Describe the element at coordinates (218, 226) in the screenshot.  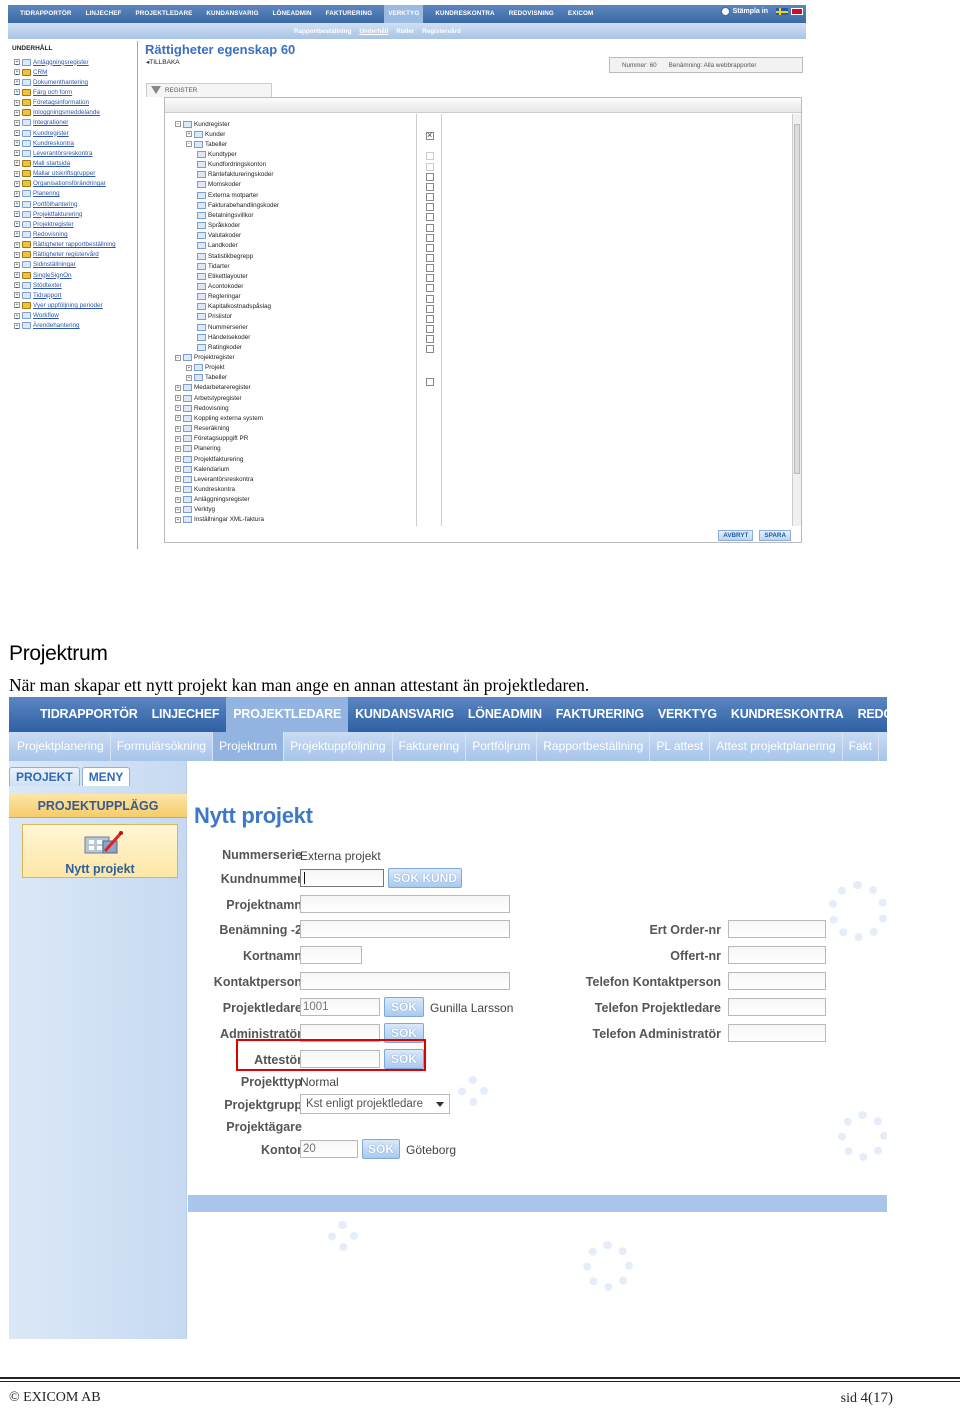
I see `tree-node-sprakkoder: Språkkoder` at that location.